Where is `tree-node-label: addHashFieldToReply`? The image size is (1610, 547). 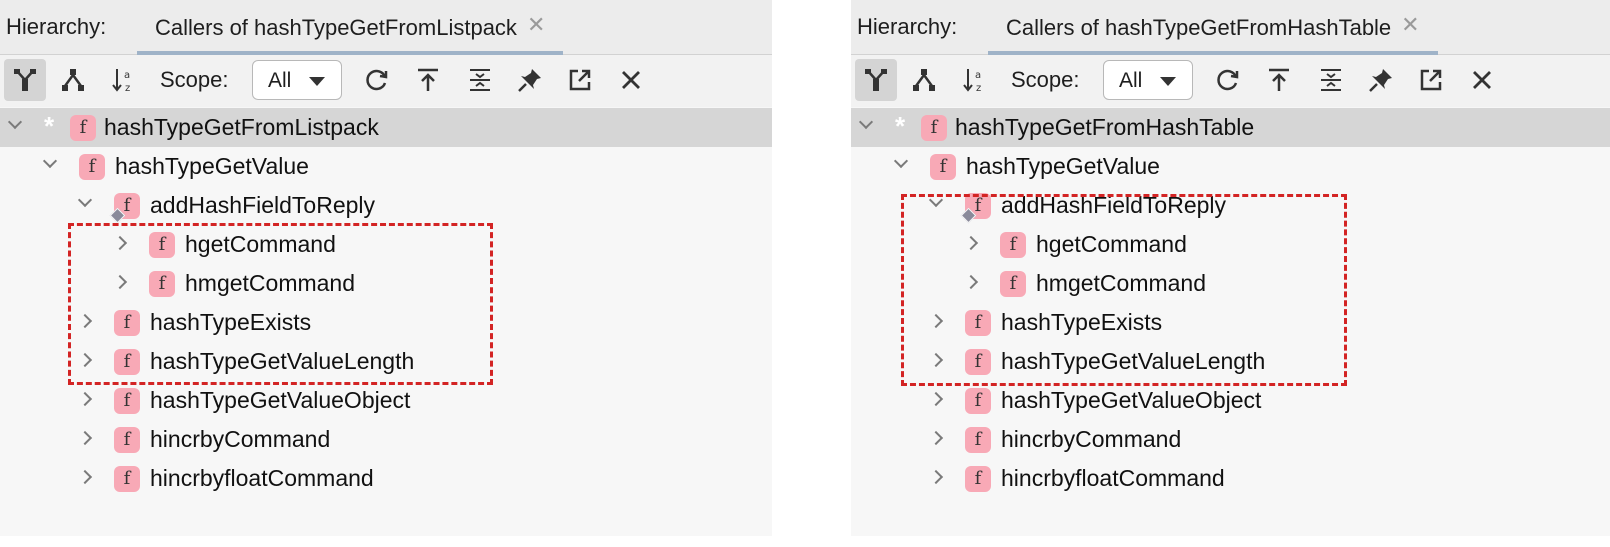 tree-node-label: addHashFieldToReply is located at coordinates (263, 205).